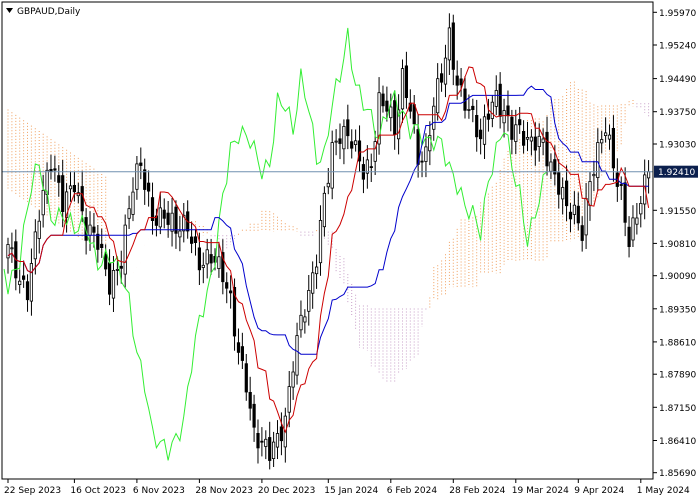 The image size is (700, 504). Describe the element at coordinates (677, 277) in the screenshot. I see `price-tick-label: 1.90090` at that location.